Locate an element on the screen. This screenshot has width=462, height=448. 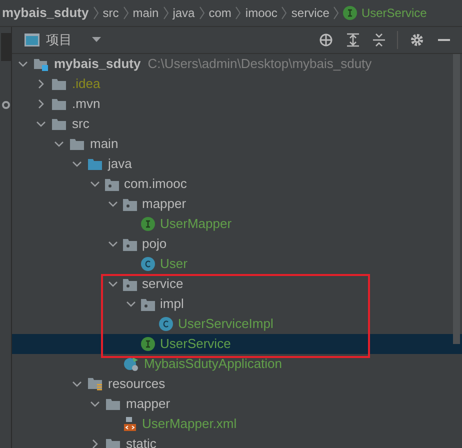
tree-item-label: UserMapper is located at coordinates (196, 224).